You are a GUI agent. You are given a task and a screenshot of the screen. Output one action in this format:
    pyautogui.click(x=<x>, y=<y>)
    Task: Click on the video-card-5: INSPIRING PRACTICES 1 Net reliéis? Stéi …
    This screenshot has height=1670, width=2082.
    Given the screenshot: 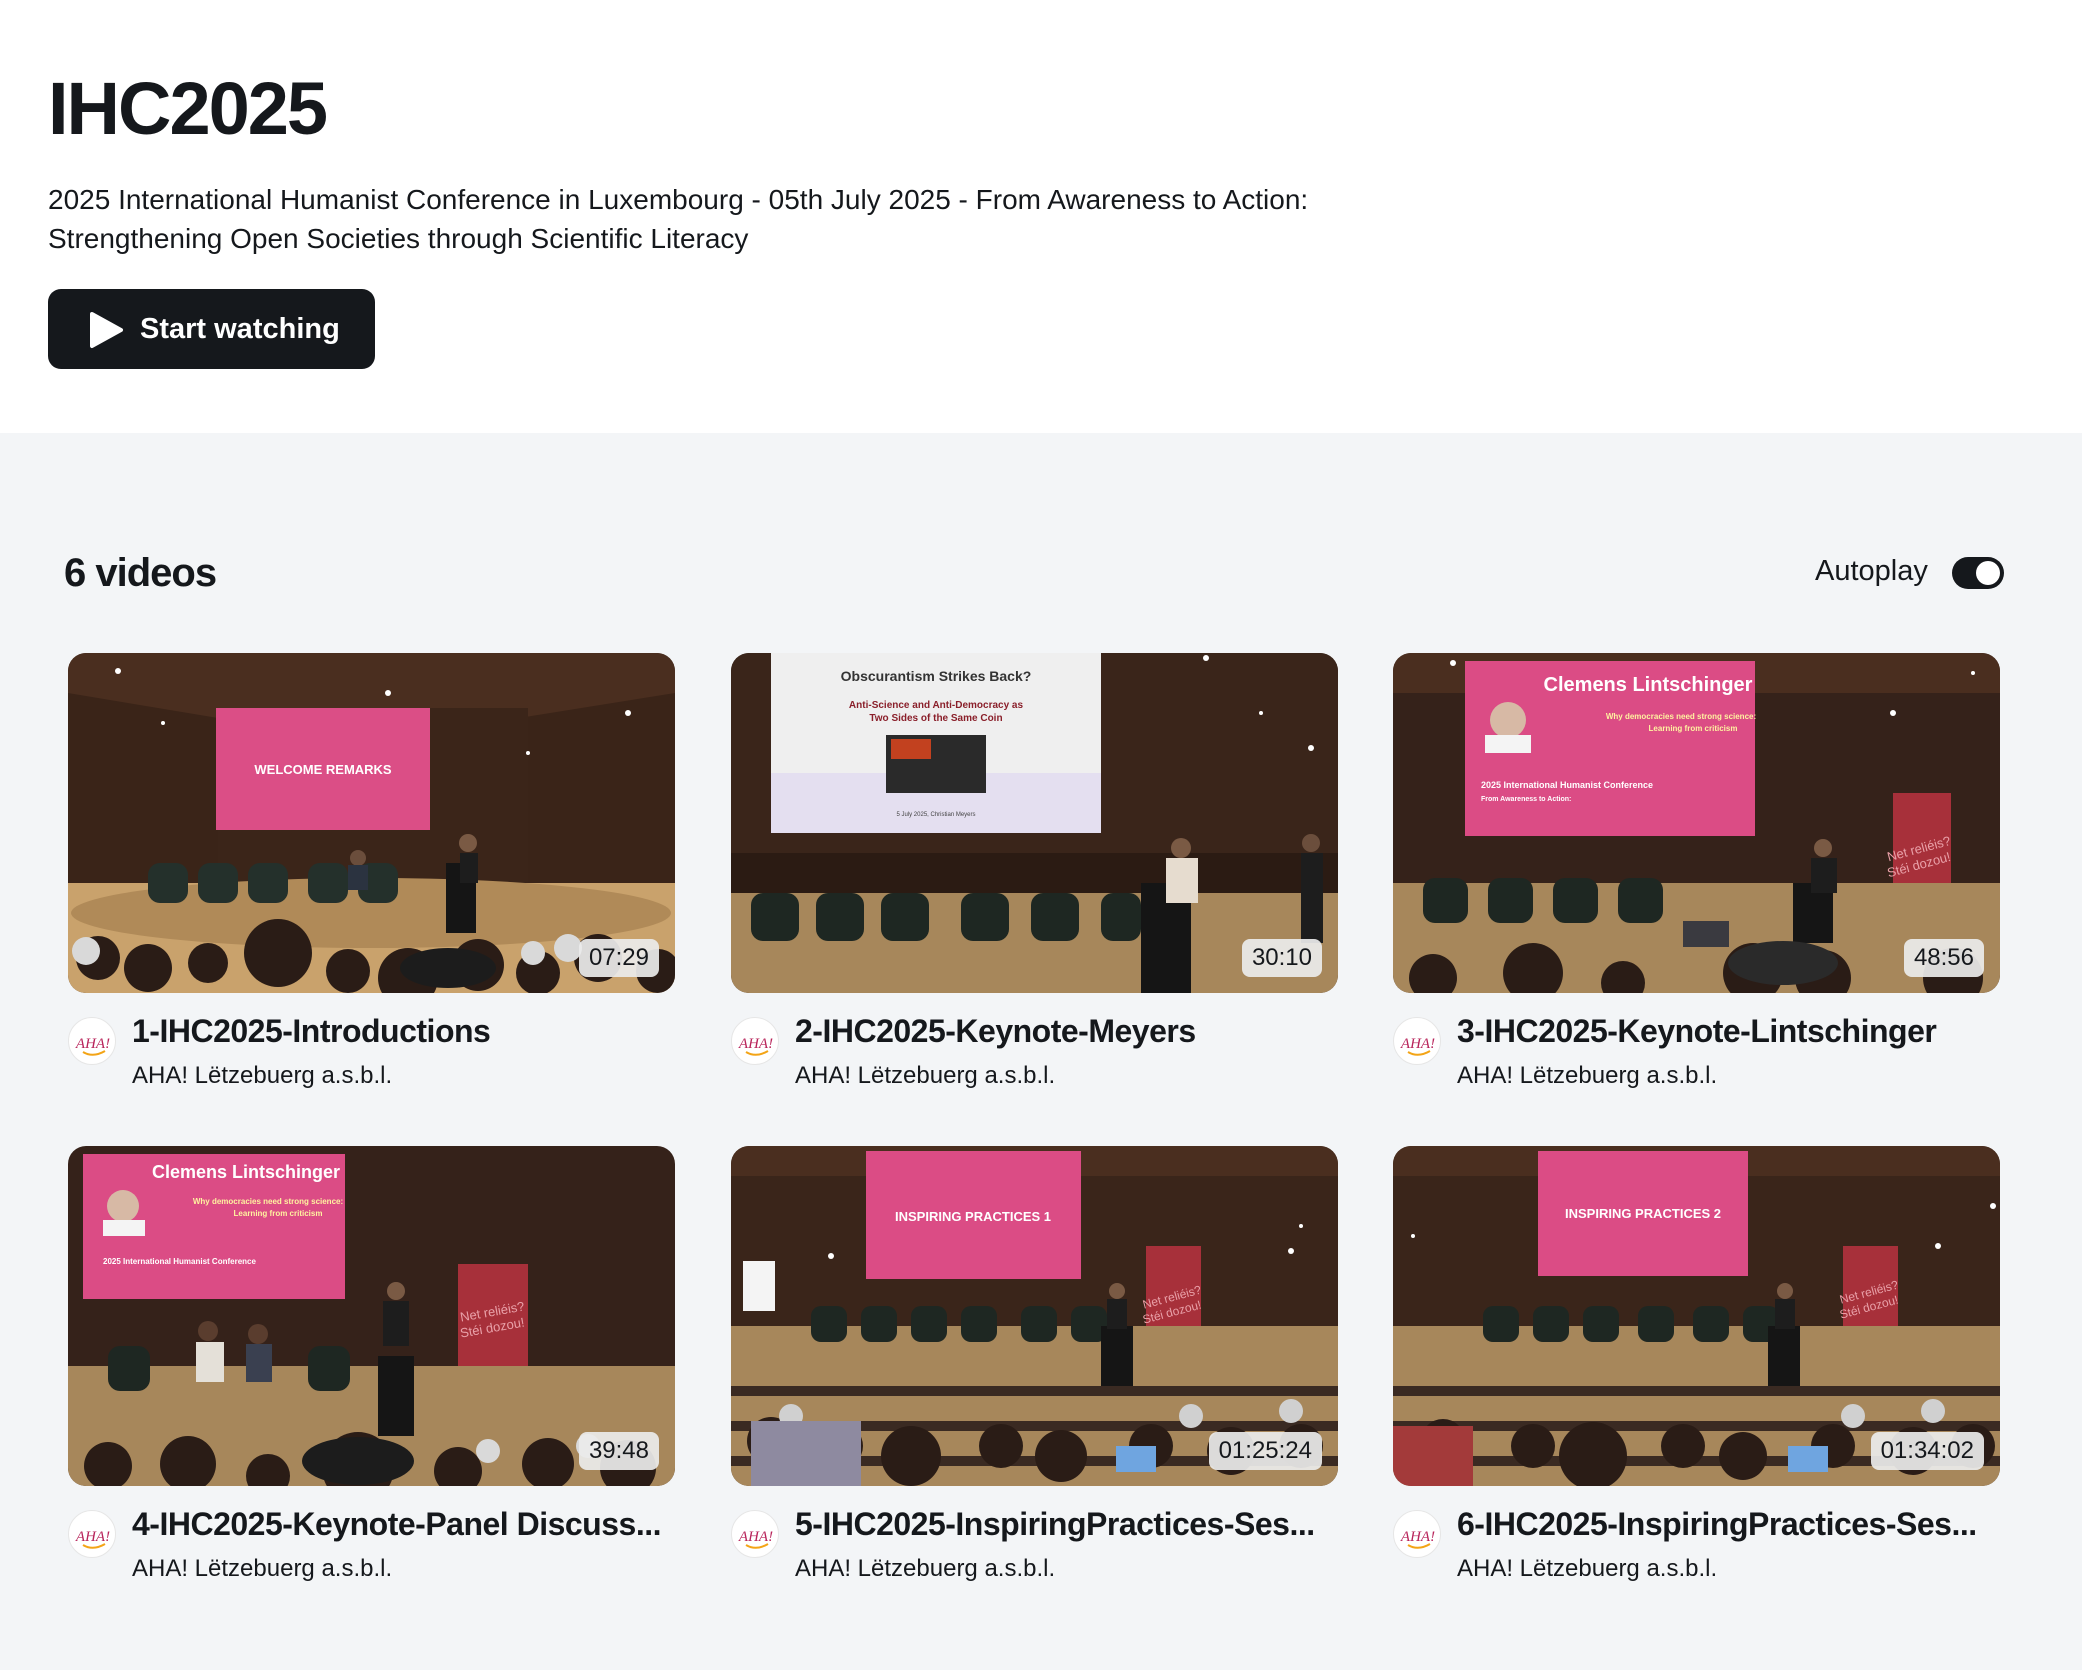 What is the action you would take?
    pyautogui.click(x=1034, y=1371)
    